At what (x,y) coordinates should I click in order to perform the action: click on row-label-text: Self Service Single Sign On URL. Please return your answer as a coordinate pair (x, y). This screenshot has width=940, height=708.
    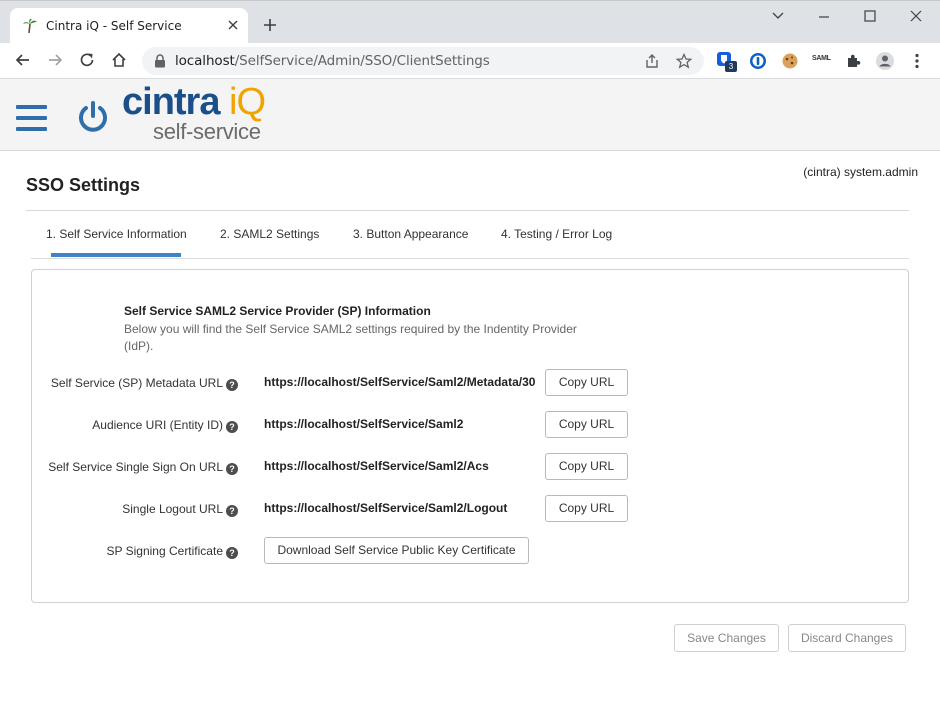
    Looking at the image, I should click on (135, 467).